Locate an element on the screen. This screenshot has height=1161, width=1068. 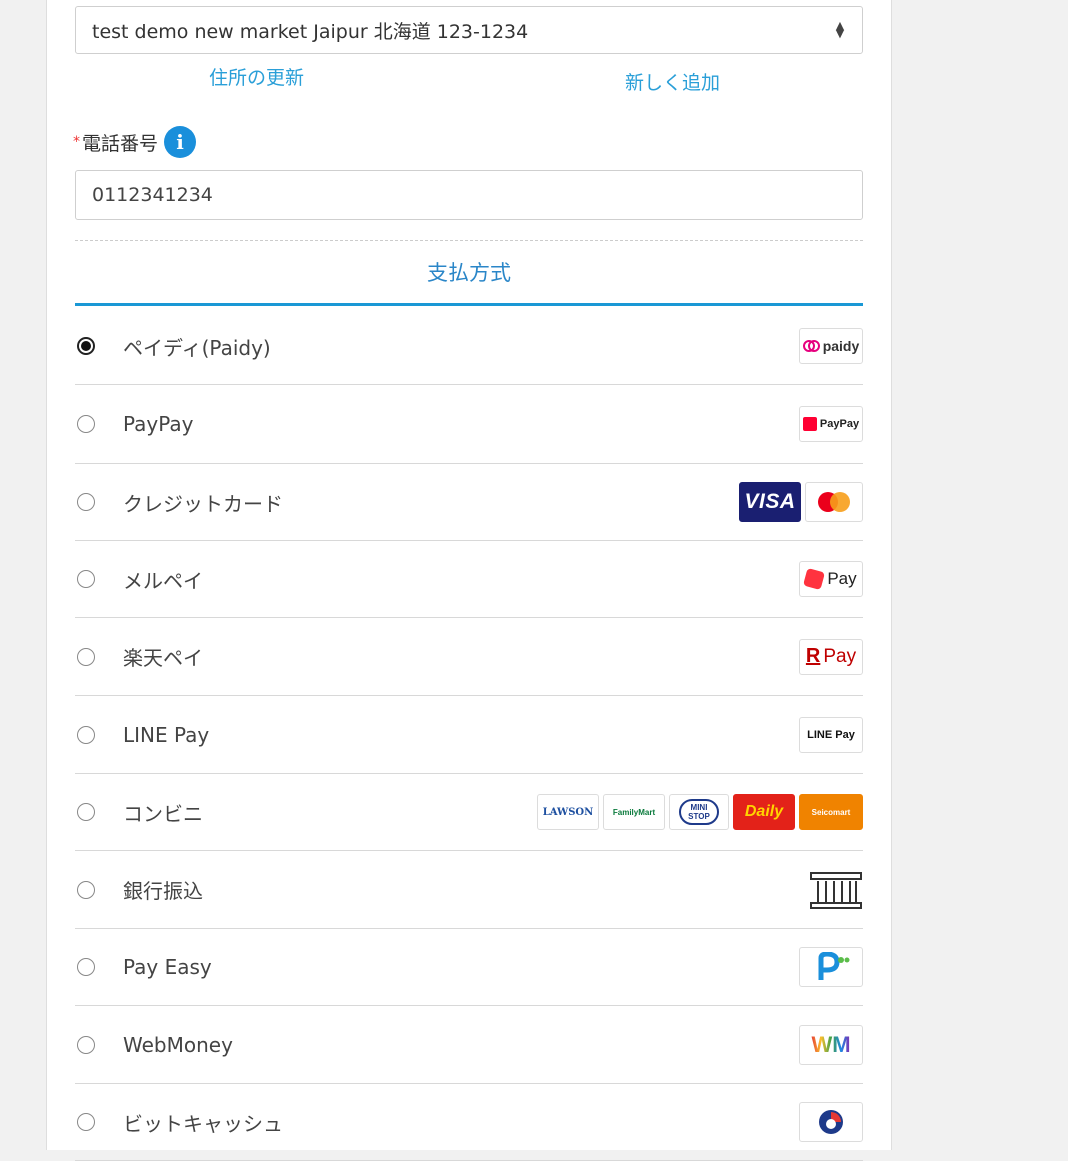
payment-method-row: クレジットカード VISA is located at coordinates (469, 502).